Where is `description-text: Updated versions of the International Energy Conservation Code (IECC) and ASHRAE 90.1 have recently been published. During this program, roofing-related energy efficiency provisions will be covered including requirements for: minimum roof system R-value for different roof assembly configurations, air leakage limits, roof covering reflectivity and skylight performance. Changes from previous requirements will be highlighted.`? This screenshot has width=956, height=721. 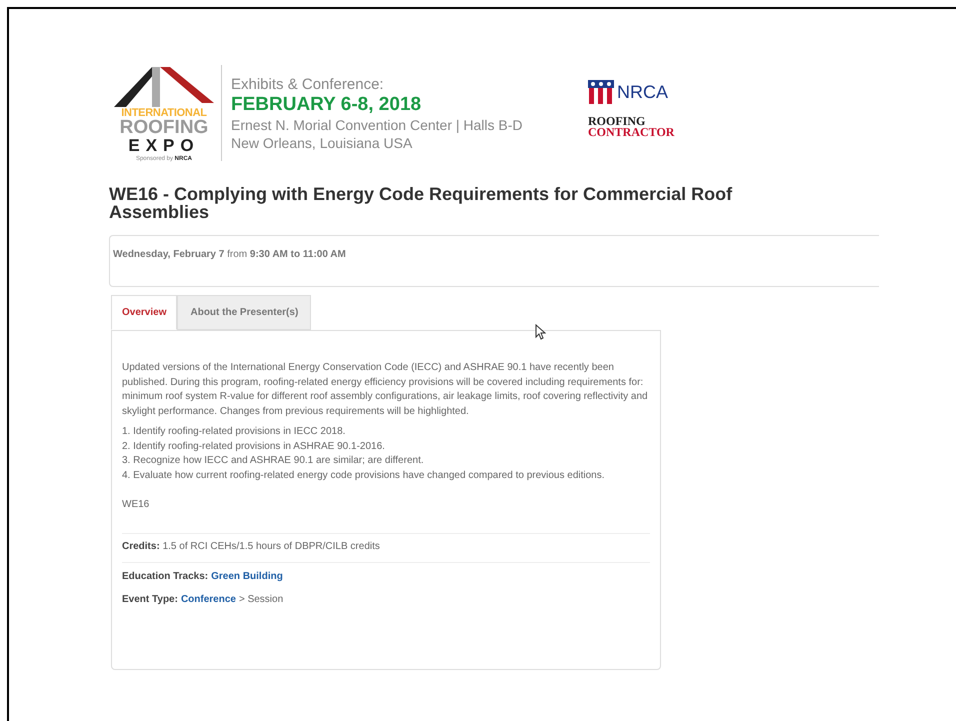
description-text: Updated versions of the International Energy Conservation Code (IECC) and ASHRAE 90.1 have recently been published. During this program, roofing-related energy efficiency provisions will be covered including requirements for: minimum roof system R-value for different roof assembly configurations, air leakage limits, roof covering reflectivity and skylight performance. Changes from previous requirements will be highlighted. is located at coordinates (385, 389).